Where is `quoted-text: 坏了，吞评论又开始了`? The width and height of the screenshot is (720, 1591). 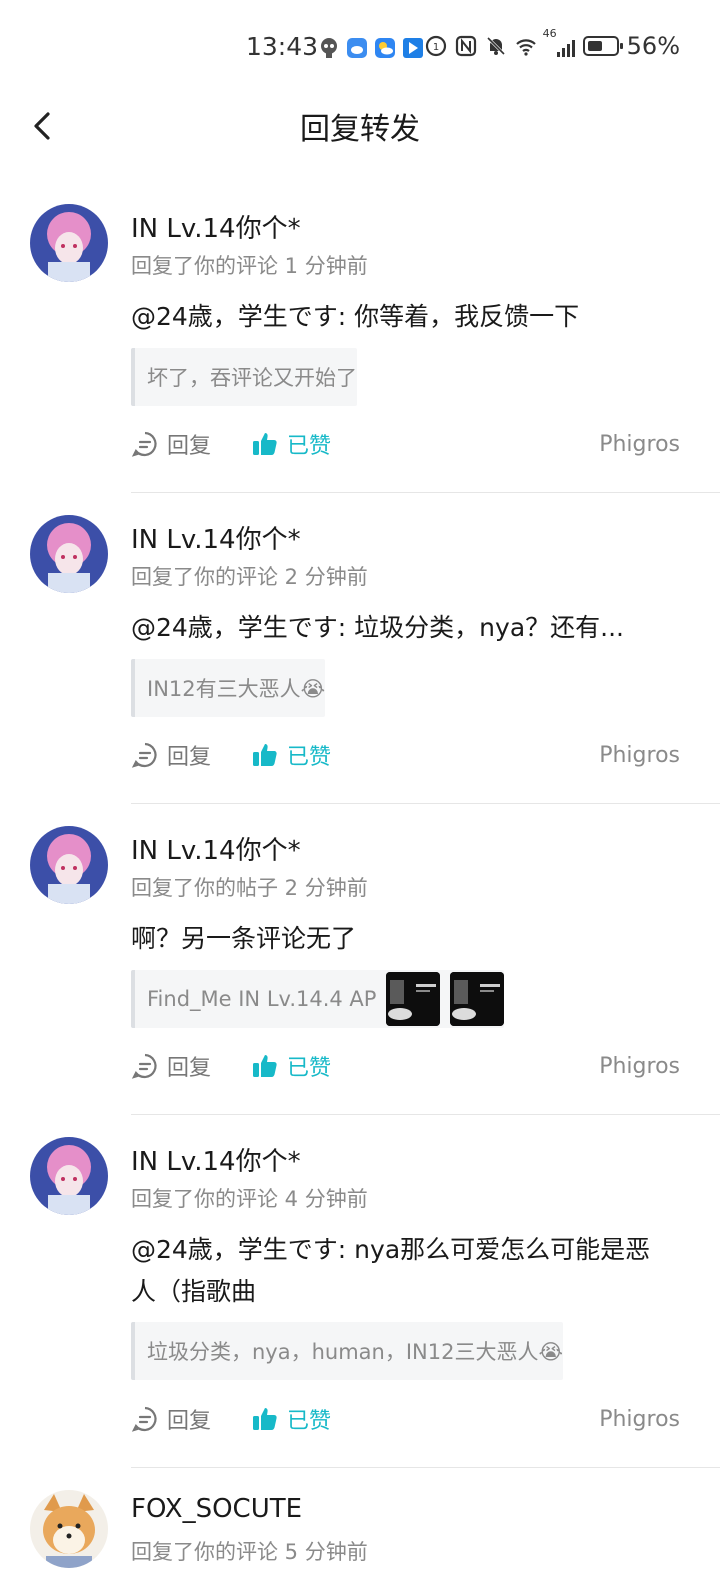 quoted-text: 坏了，吞评论又开始了 is located at coordinates (252, 378).